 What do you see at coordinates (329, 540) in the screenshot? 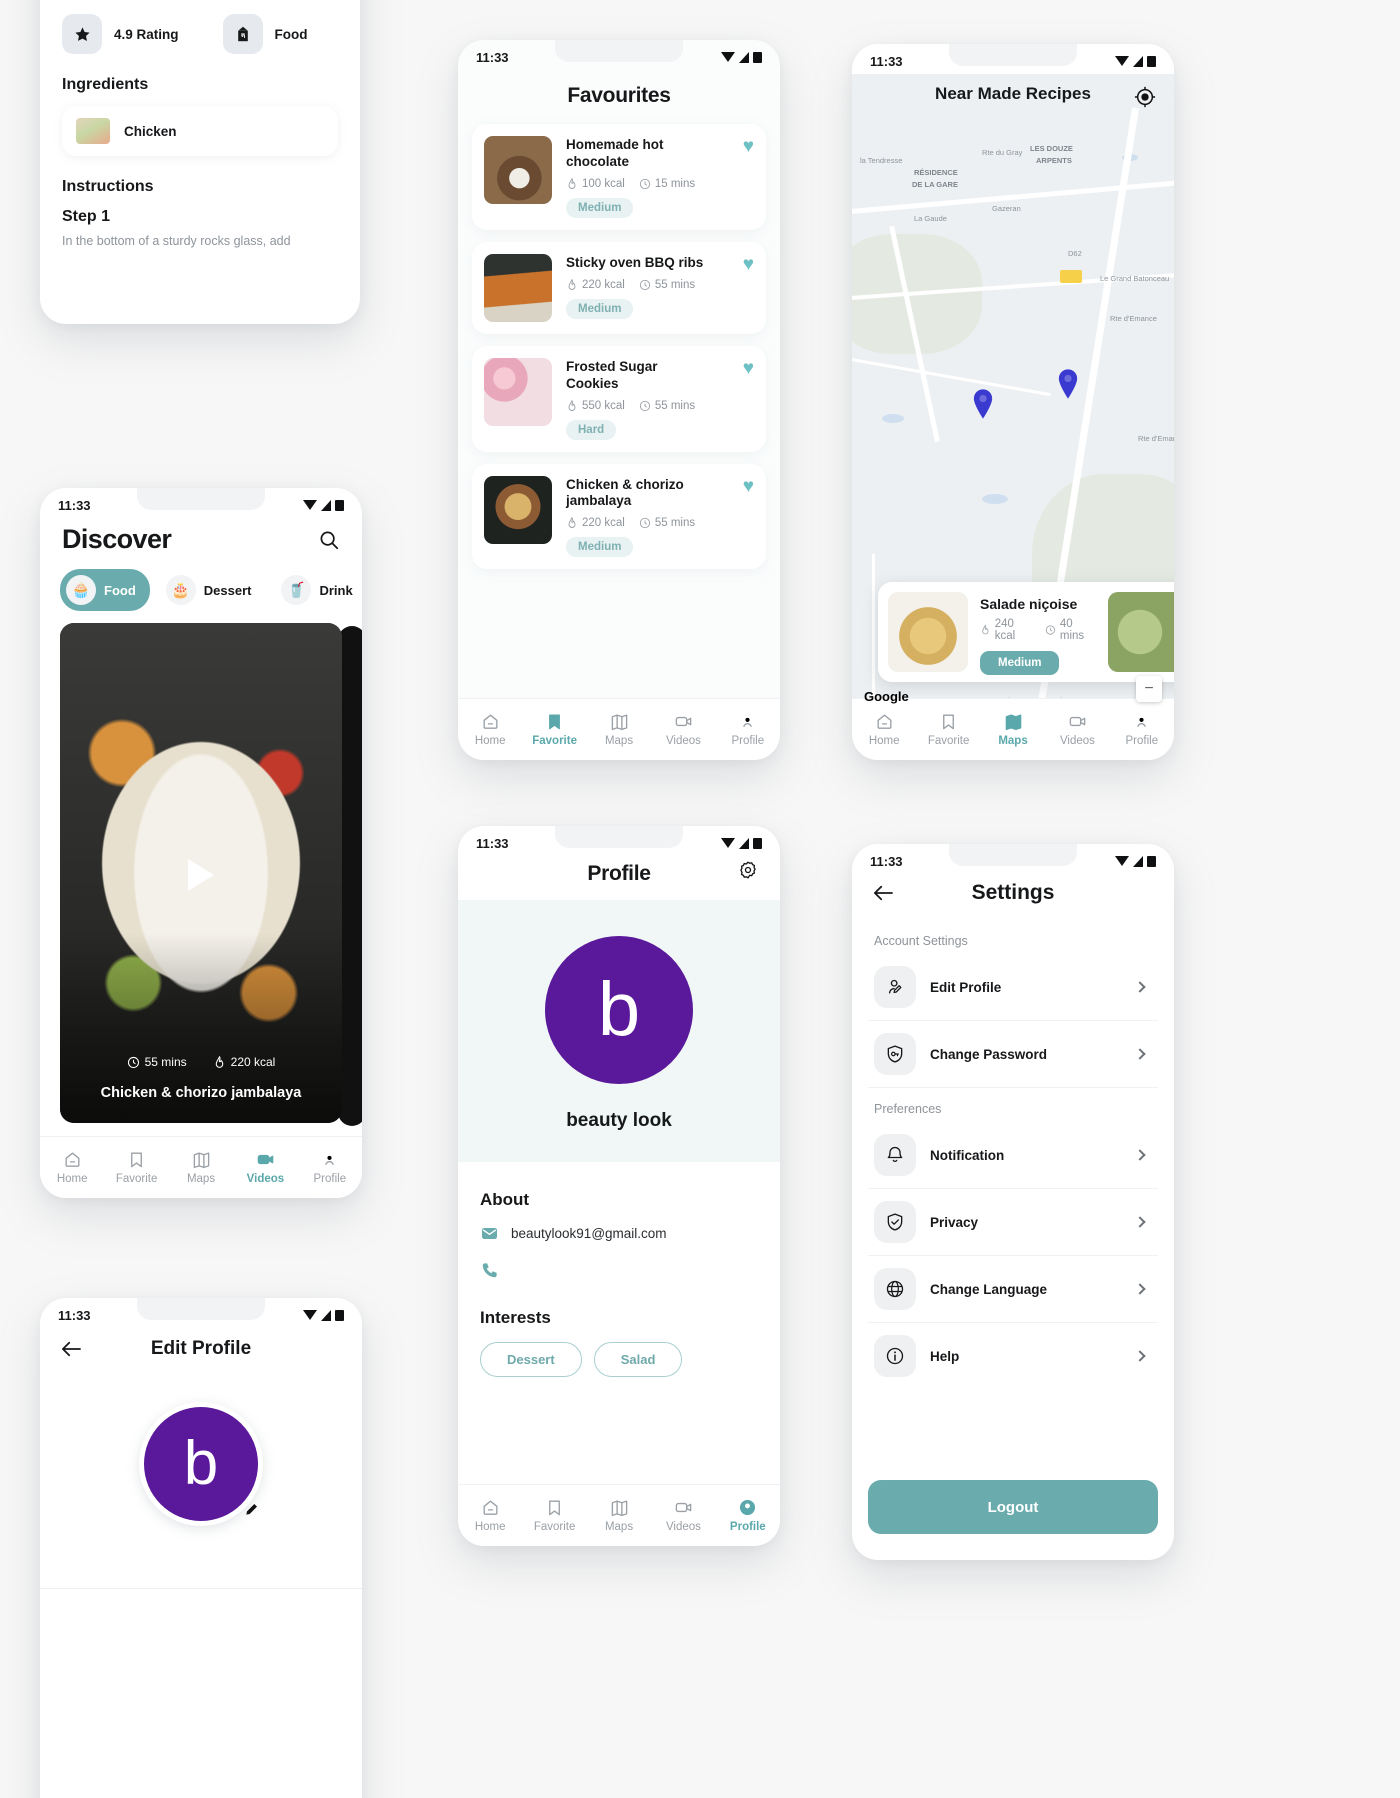
I see `search-icon` at bounding box center [329, 540].